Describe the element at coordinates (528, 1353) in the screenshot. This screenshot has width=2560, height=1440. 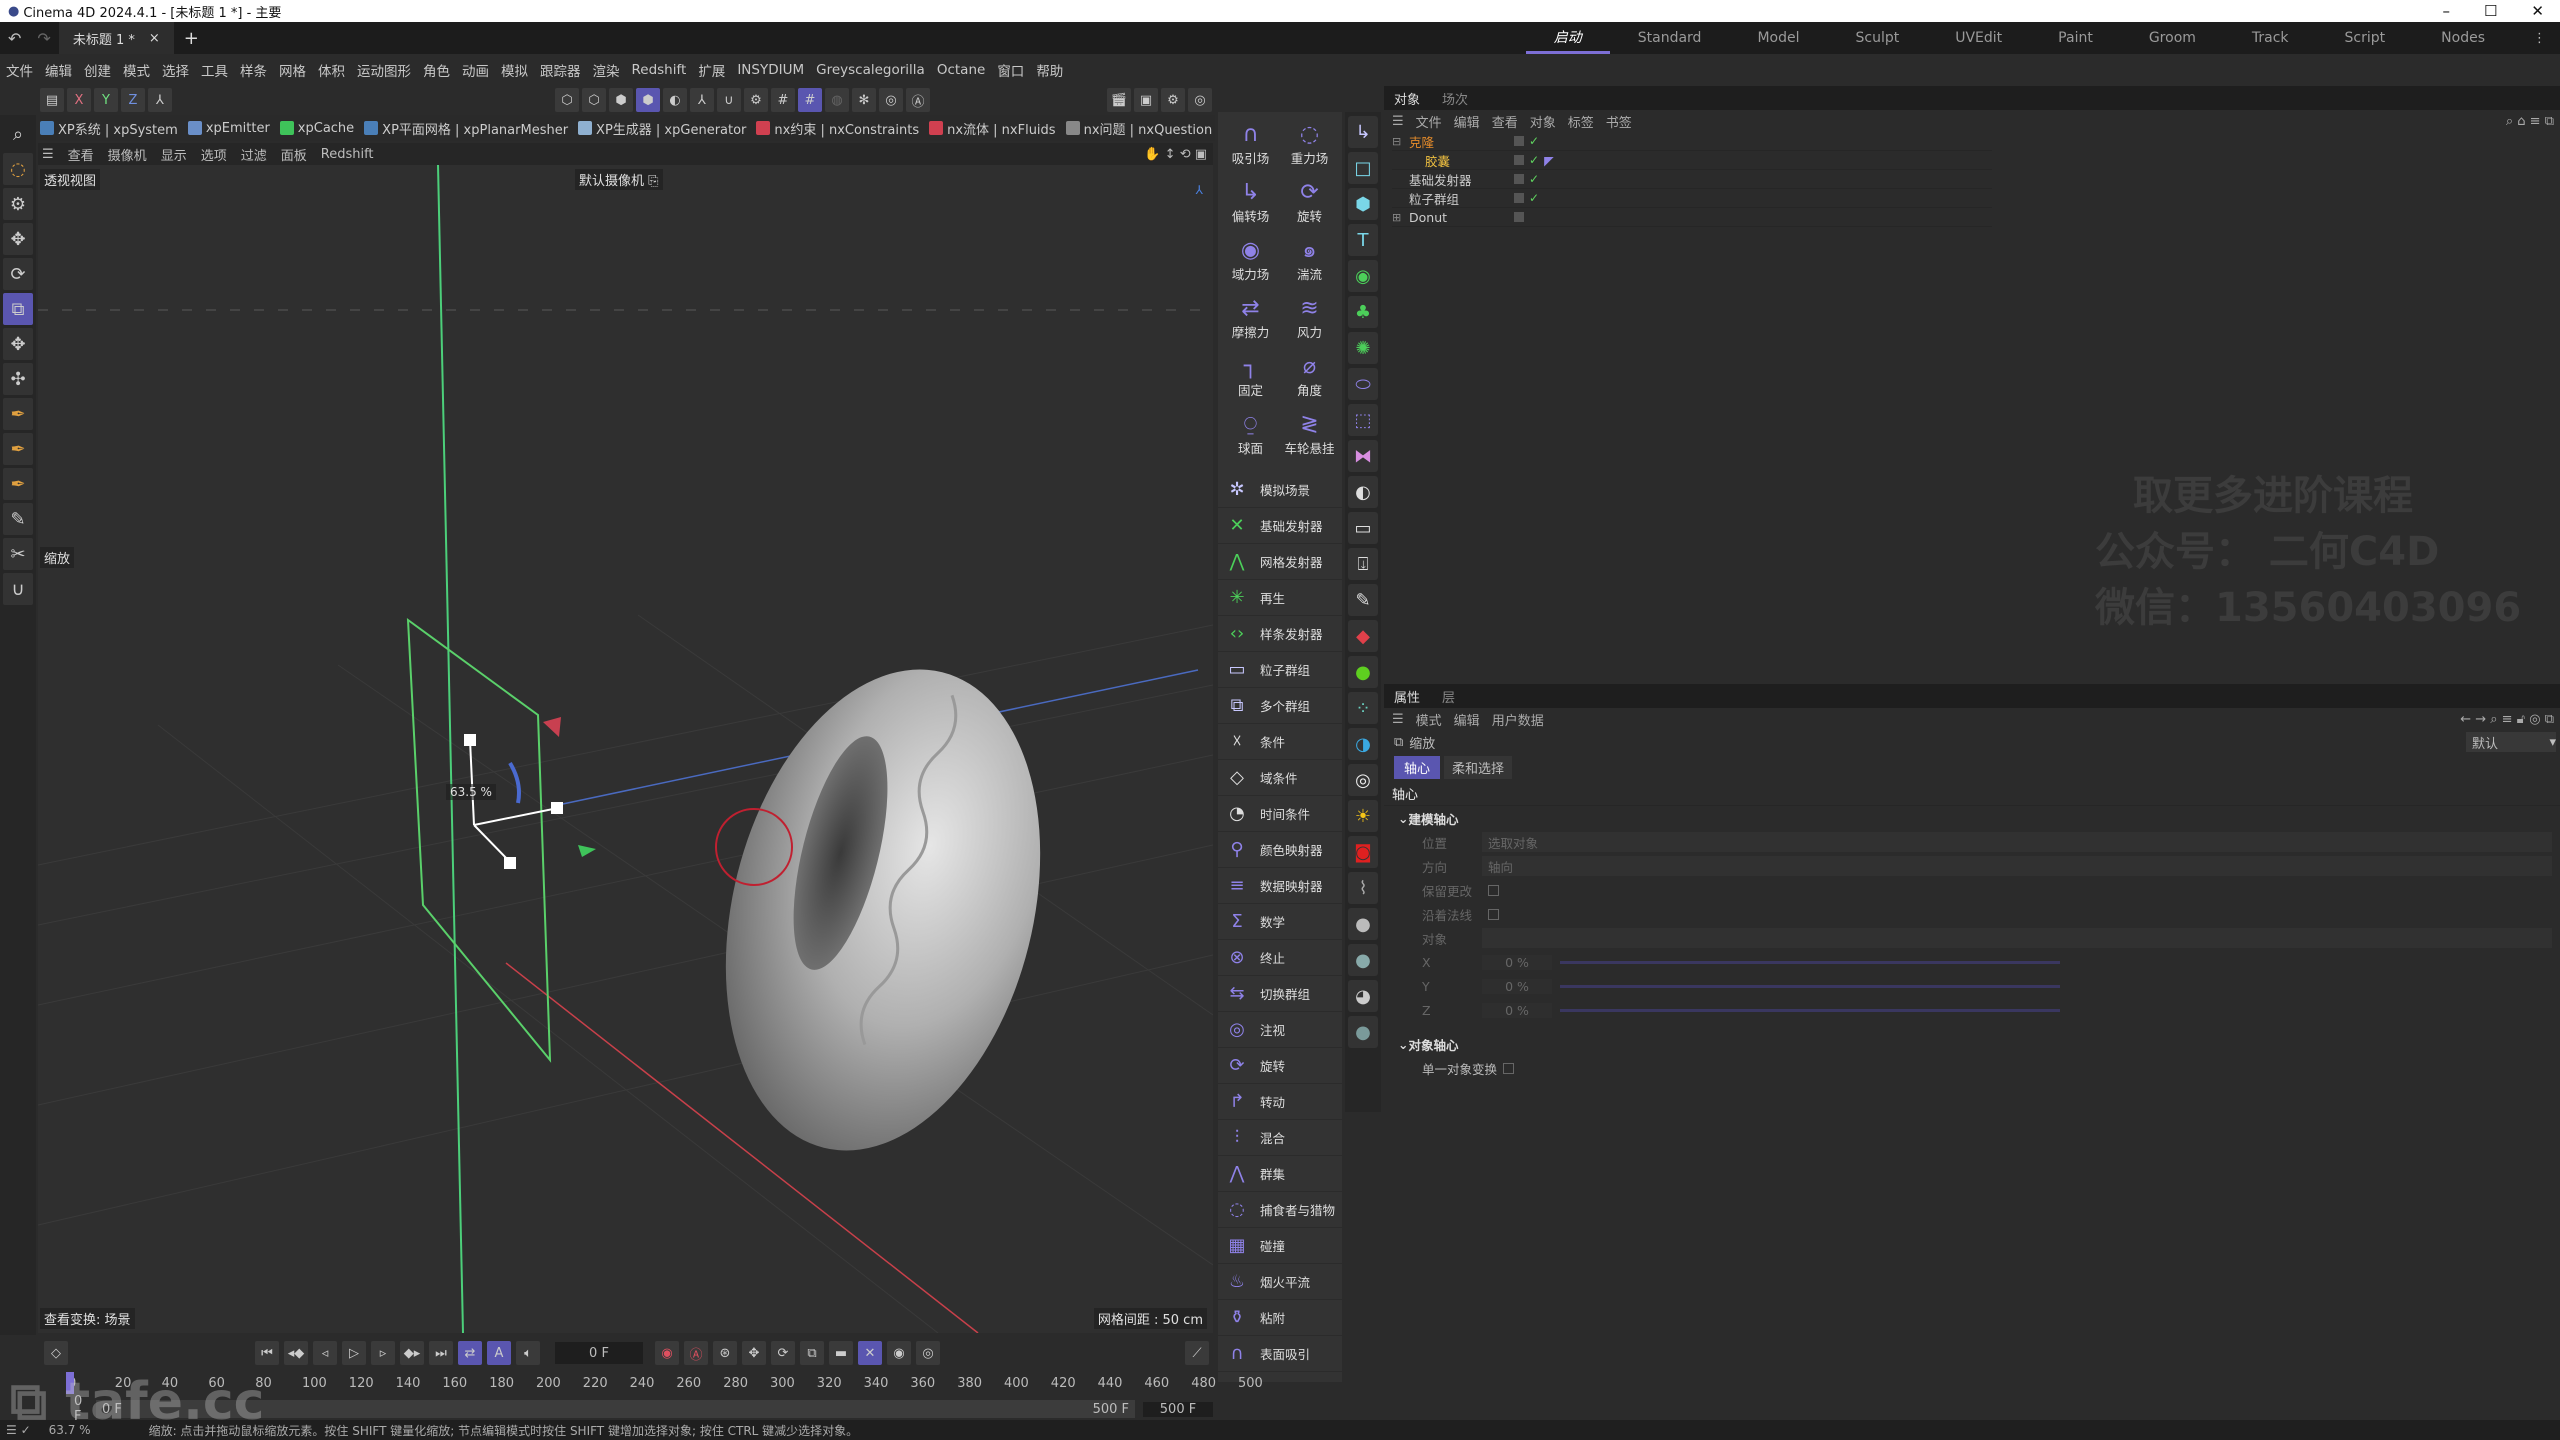
I see `sound-button: 🔈︎` at that location.